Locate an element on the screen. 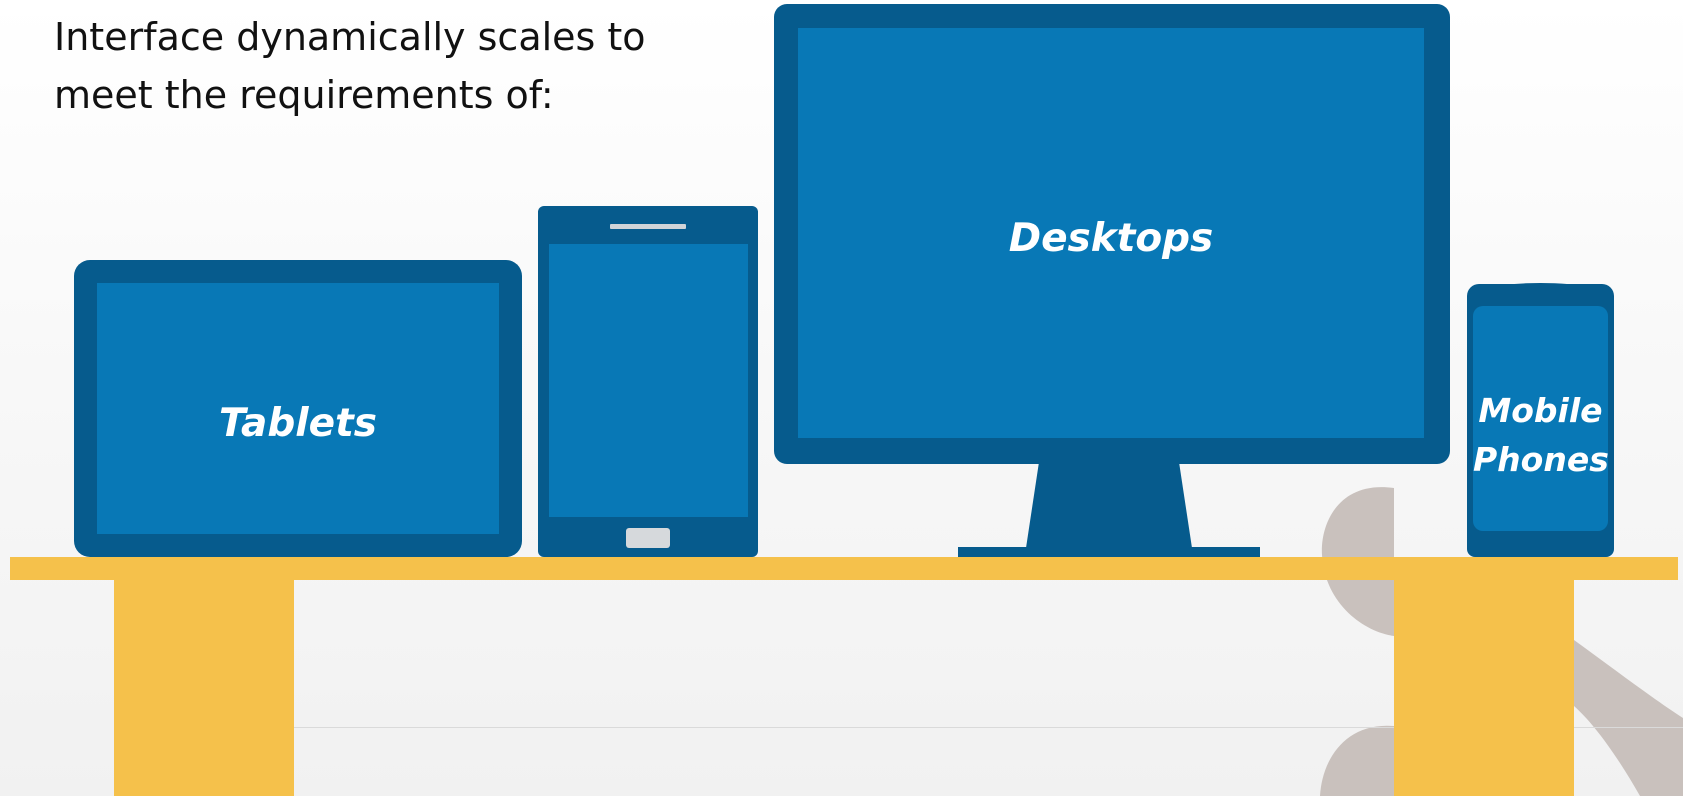 The width and height of the screenshot is (1683, 796). mobile-label-line-2: Phones is located at coordinates (1541, 459).